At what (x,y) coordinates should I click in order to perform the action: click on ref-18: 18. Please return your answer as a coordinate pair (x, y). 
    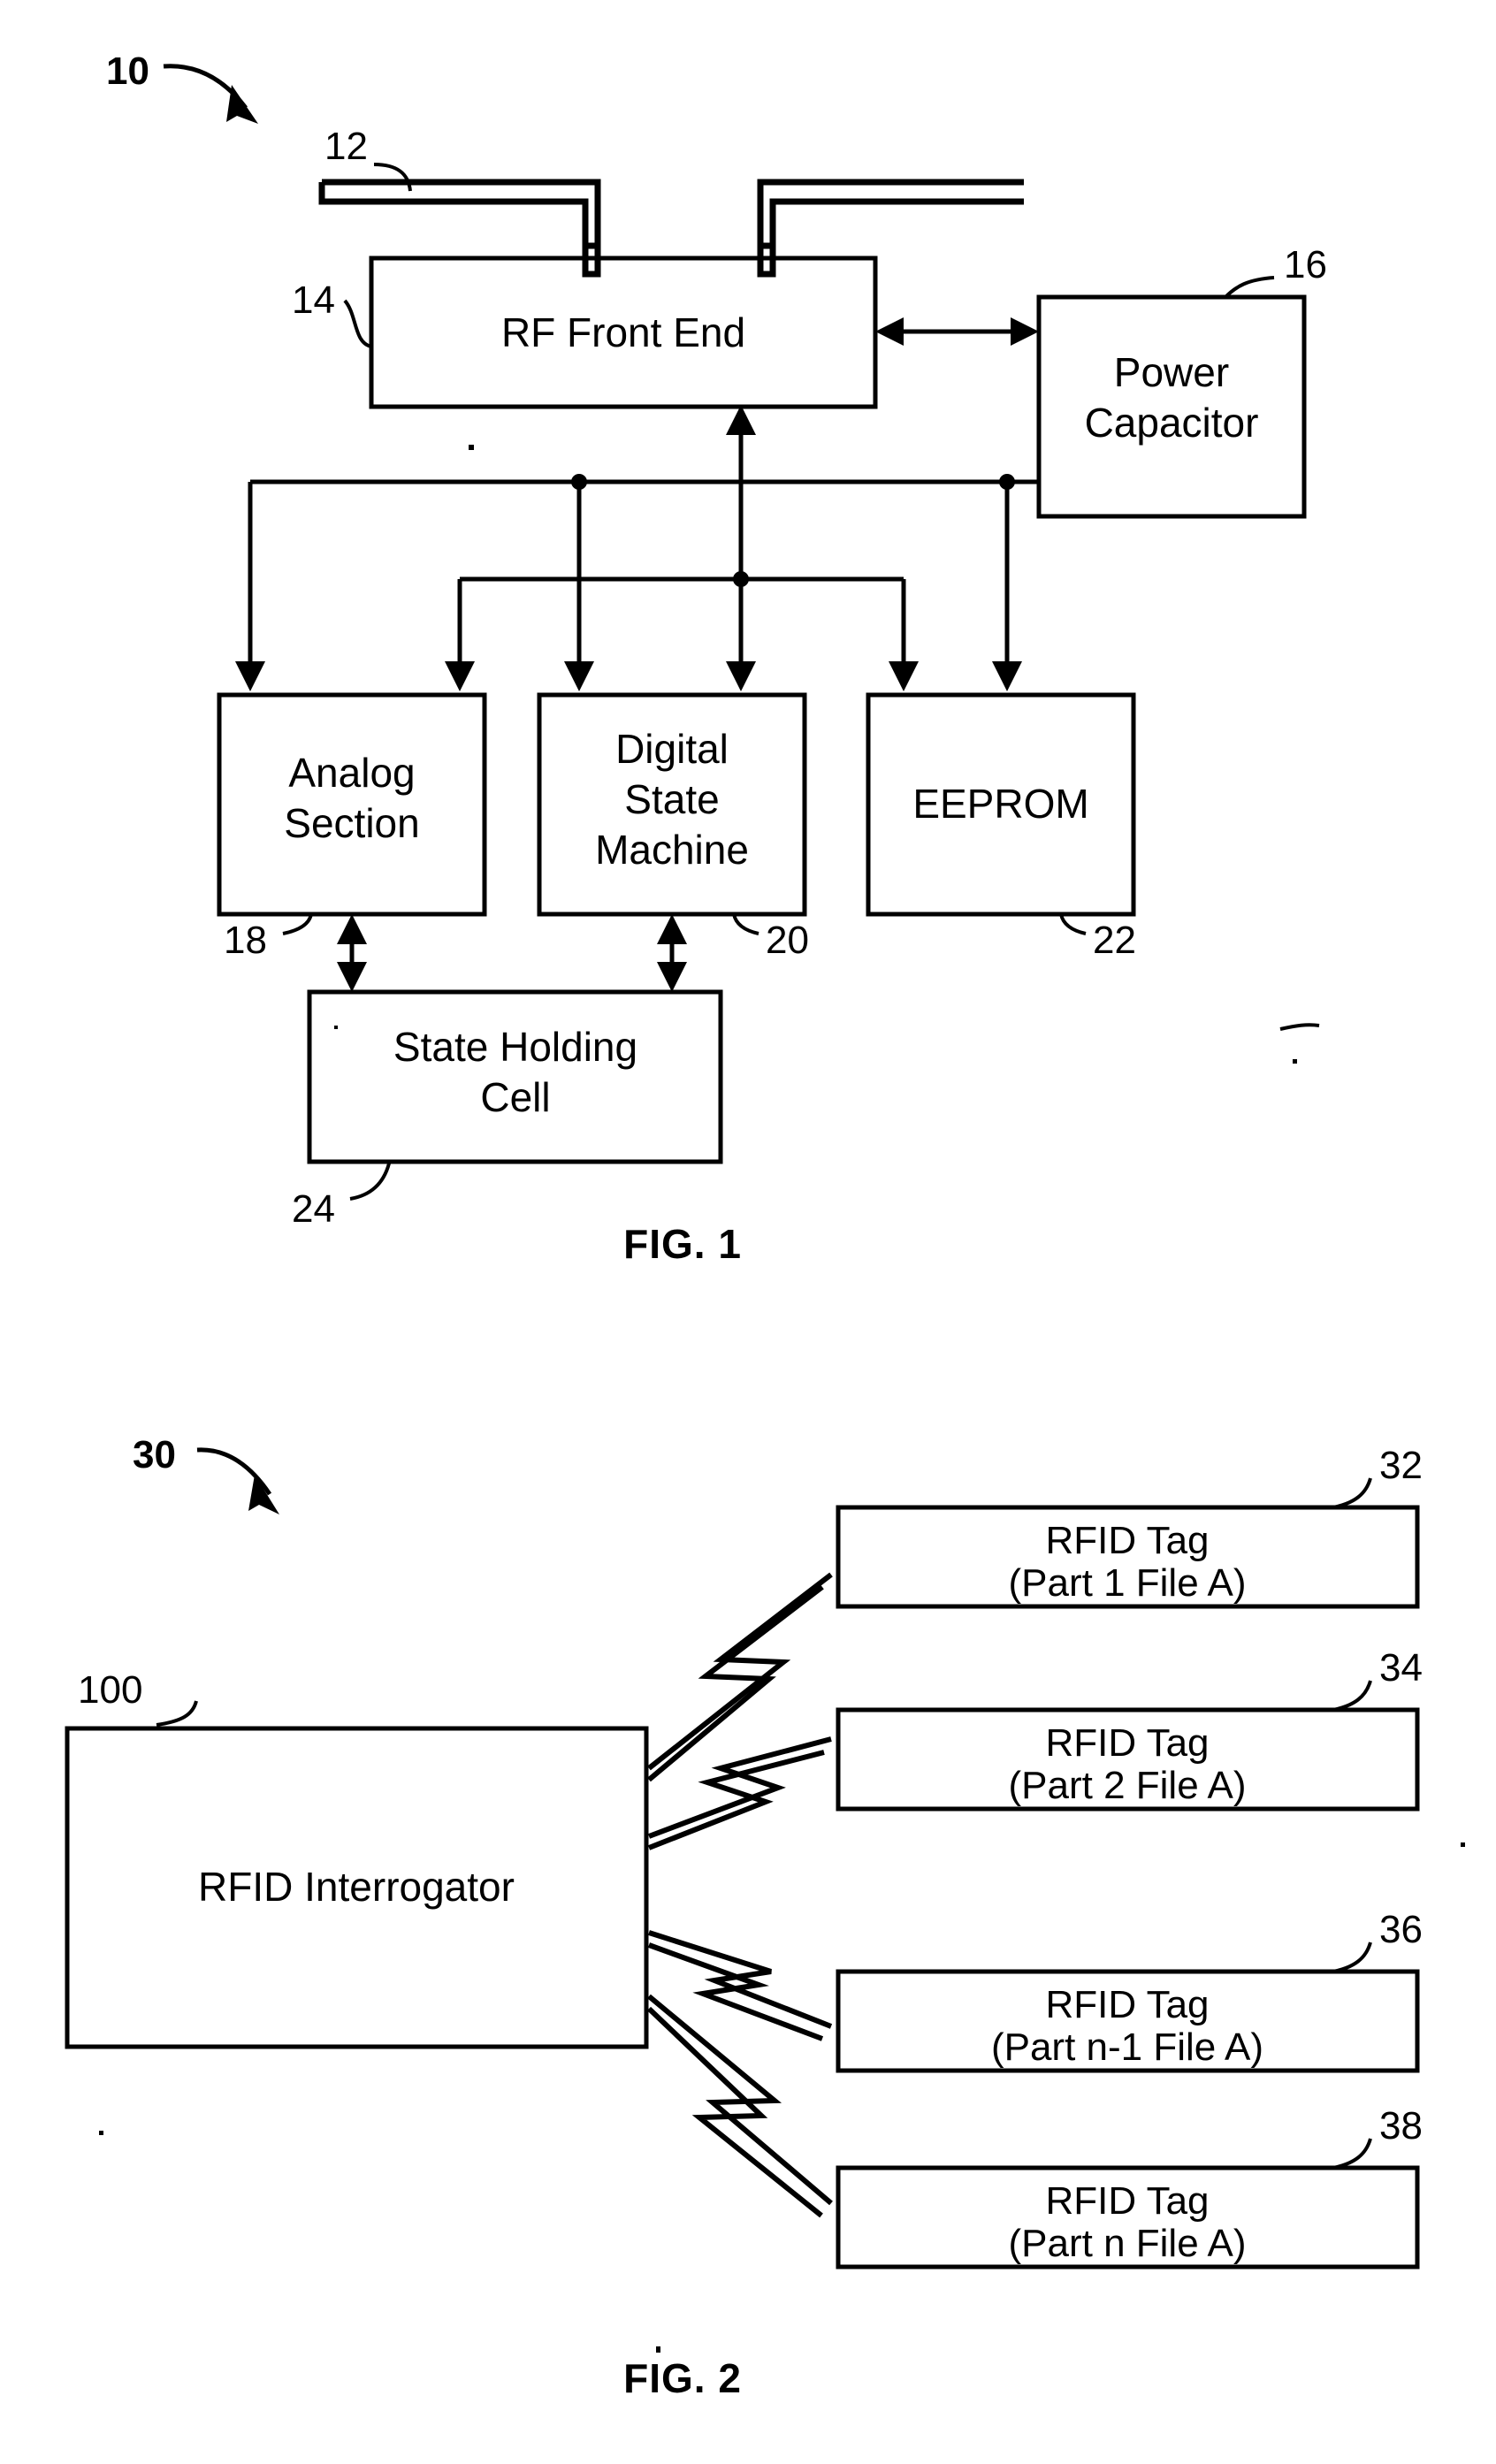
    Looking at the image, I should click on (246, 941).